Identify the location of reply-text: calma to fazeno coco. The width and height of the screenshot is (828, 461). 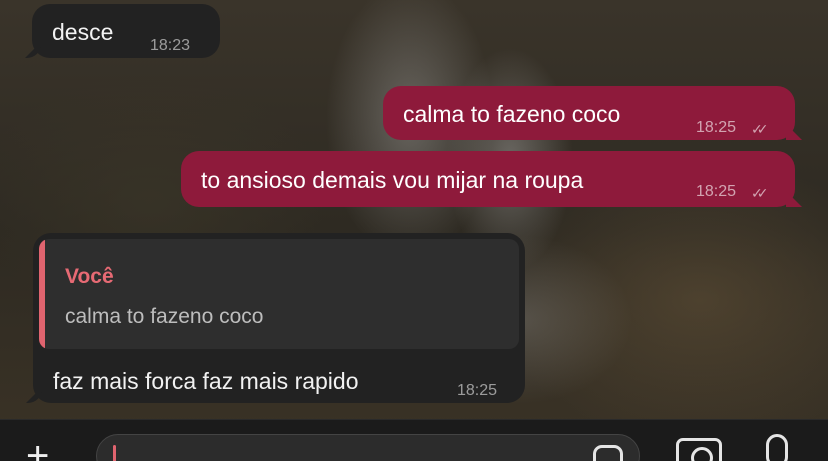
(164, 316).